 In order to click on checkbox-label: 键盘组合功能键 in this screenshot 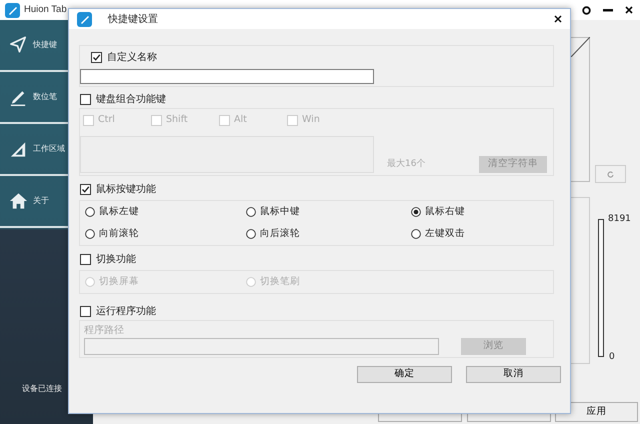, I will do `click(131, 99)`.